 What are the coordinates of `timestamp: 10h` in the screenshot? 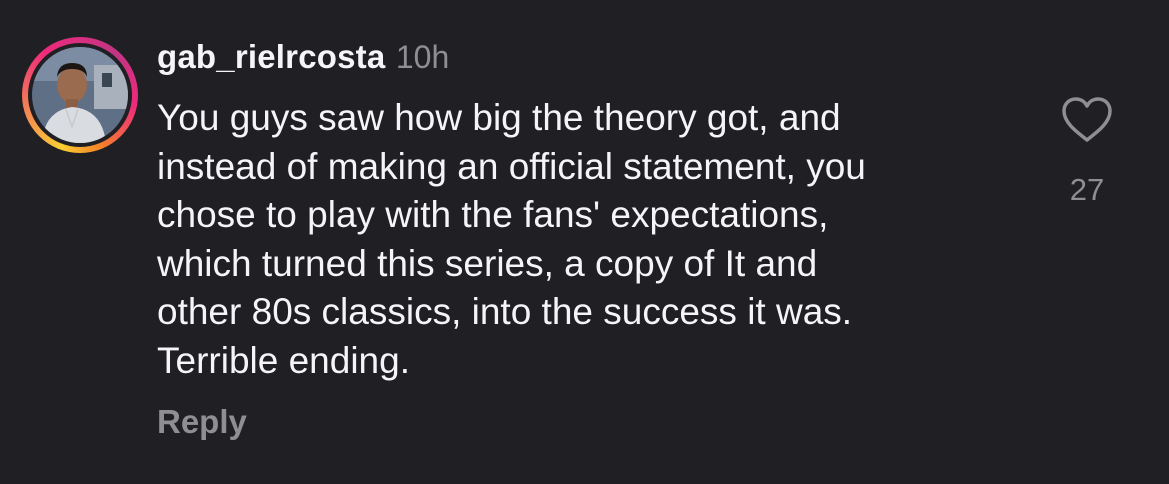 It's located at (422, 57).